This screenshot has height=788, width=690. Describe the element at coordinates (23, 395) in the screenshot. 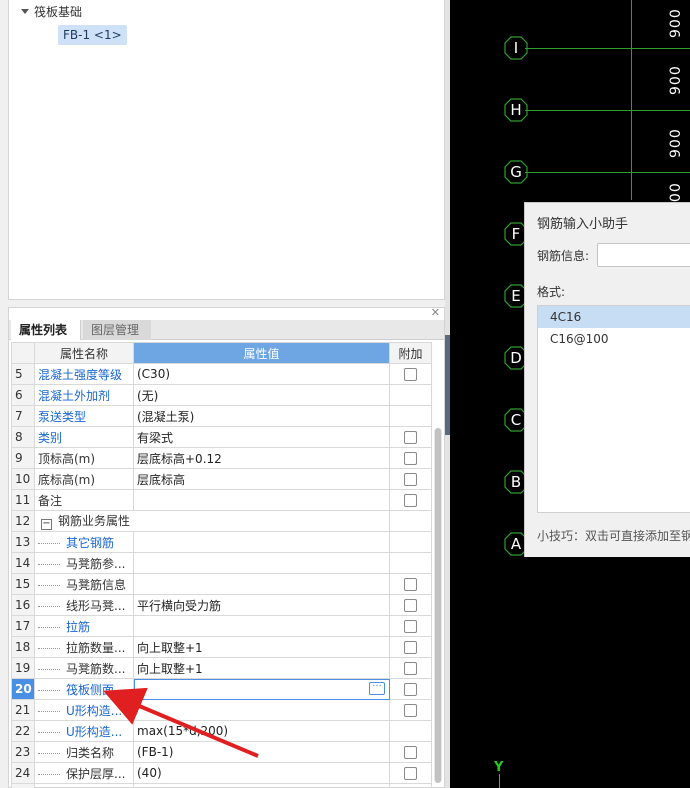

I see `row-number: 6` at that location.